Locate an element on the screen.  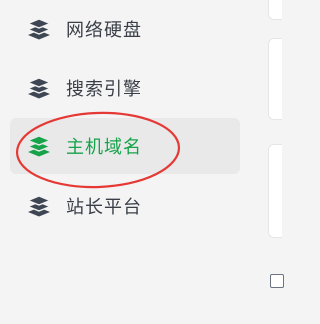
checkbox is located at coordinates (277, 281).